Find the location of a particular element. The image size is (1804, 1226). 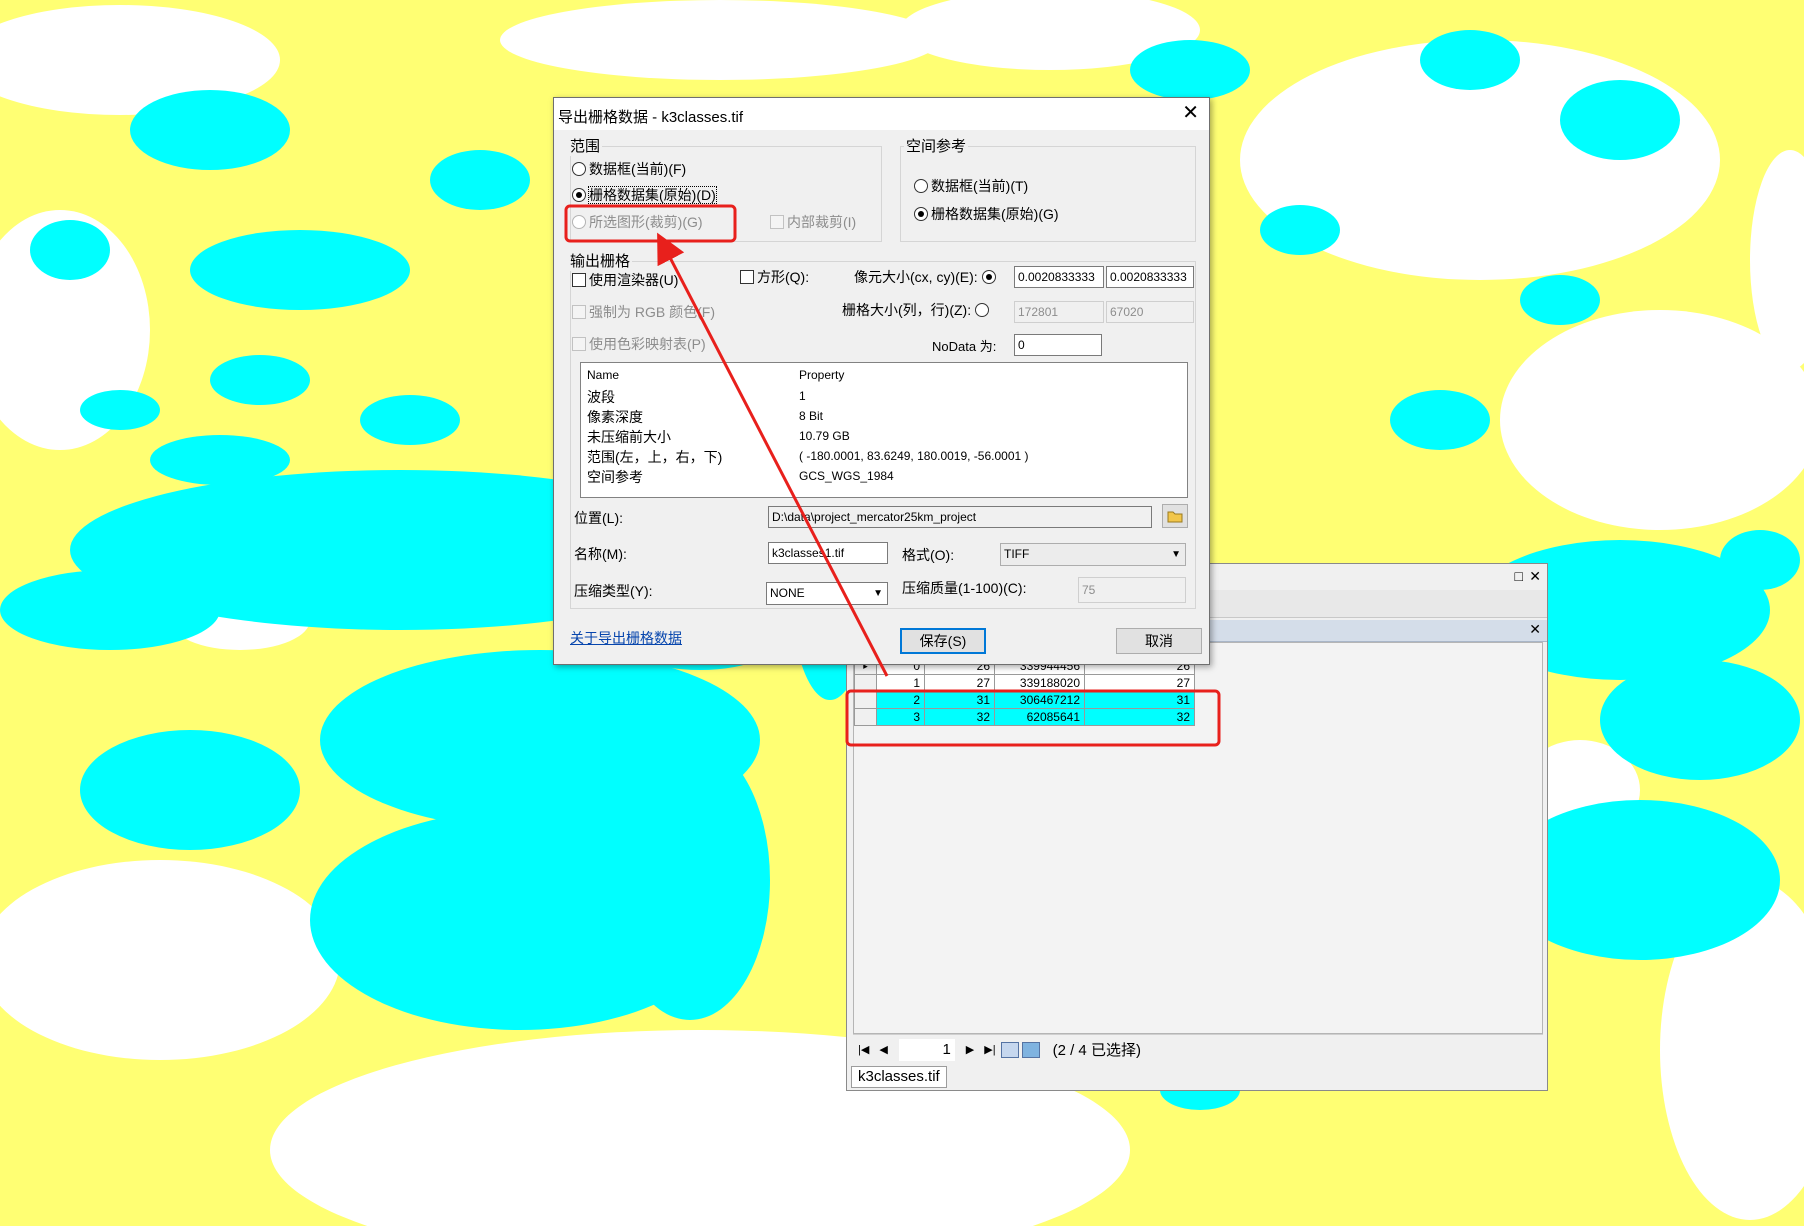

close-table-icon: ✕ is located at coordinates (1535, 629).